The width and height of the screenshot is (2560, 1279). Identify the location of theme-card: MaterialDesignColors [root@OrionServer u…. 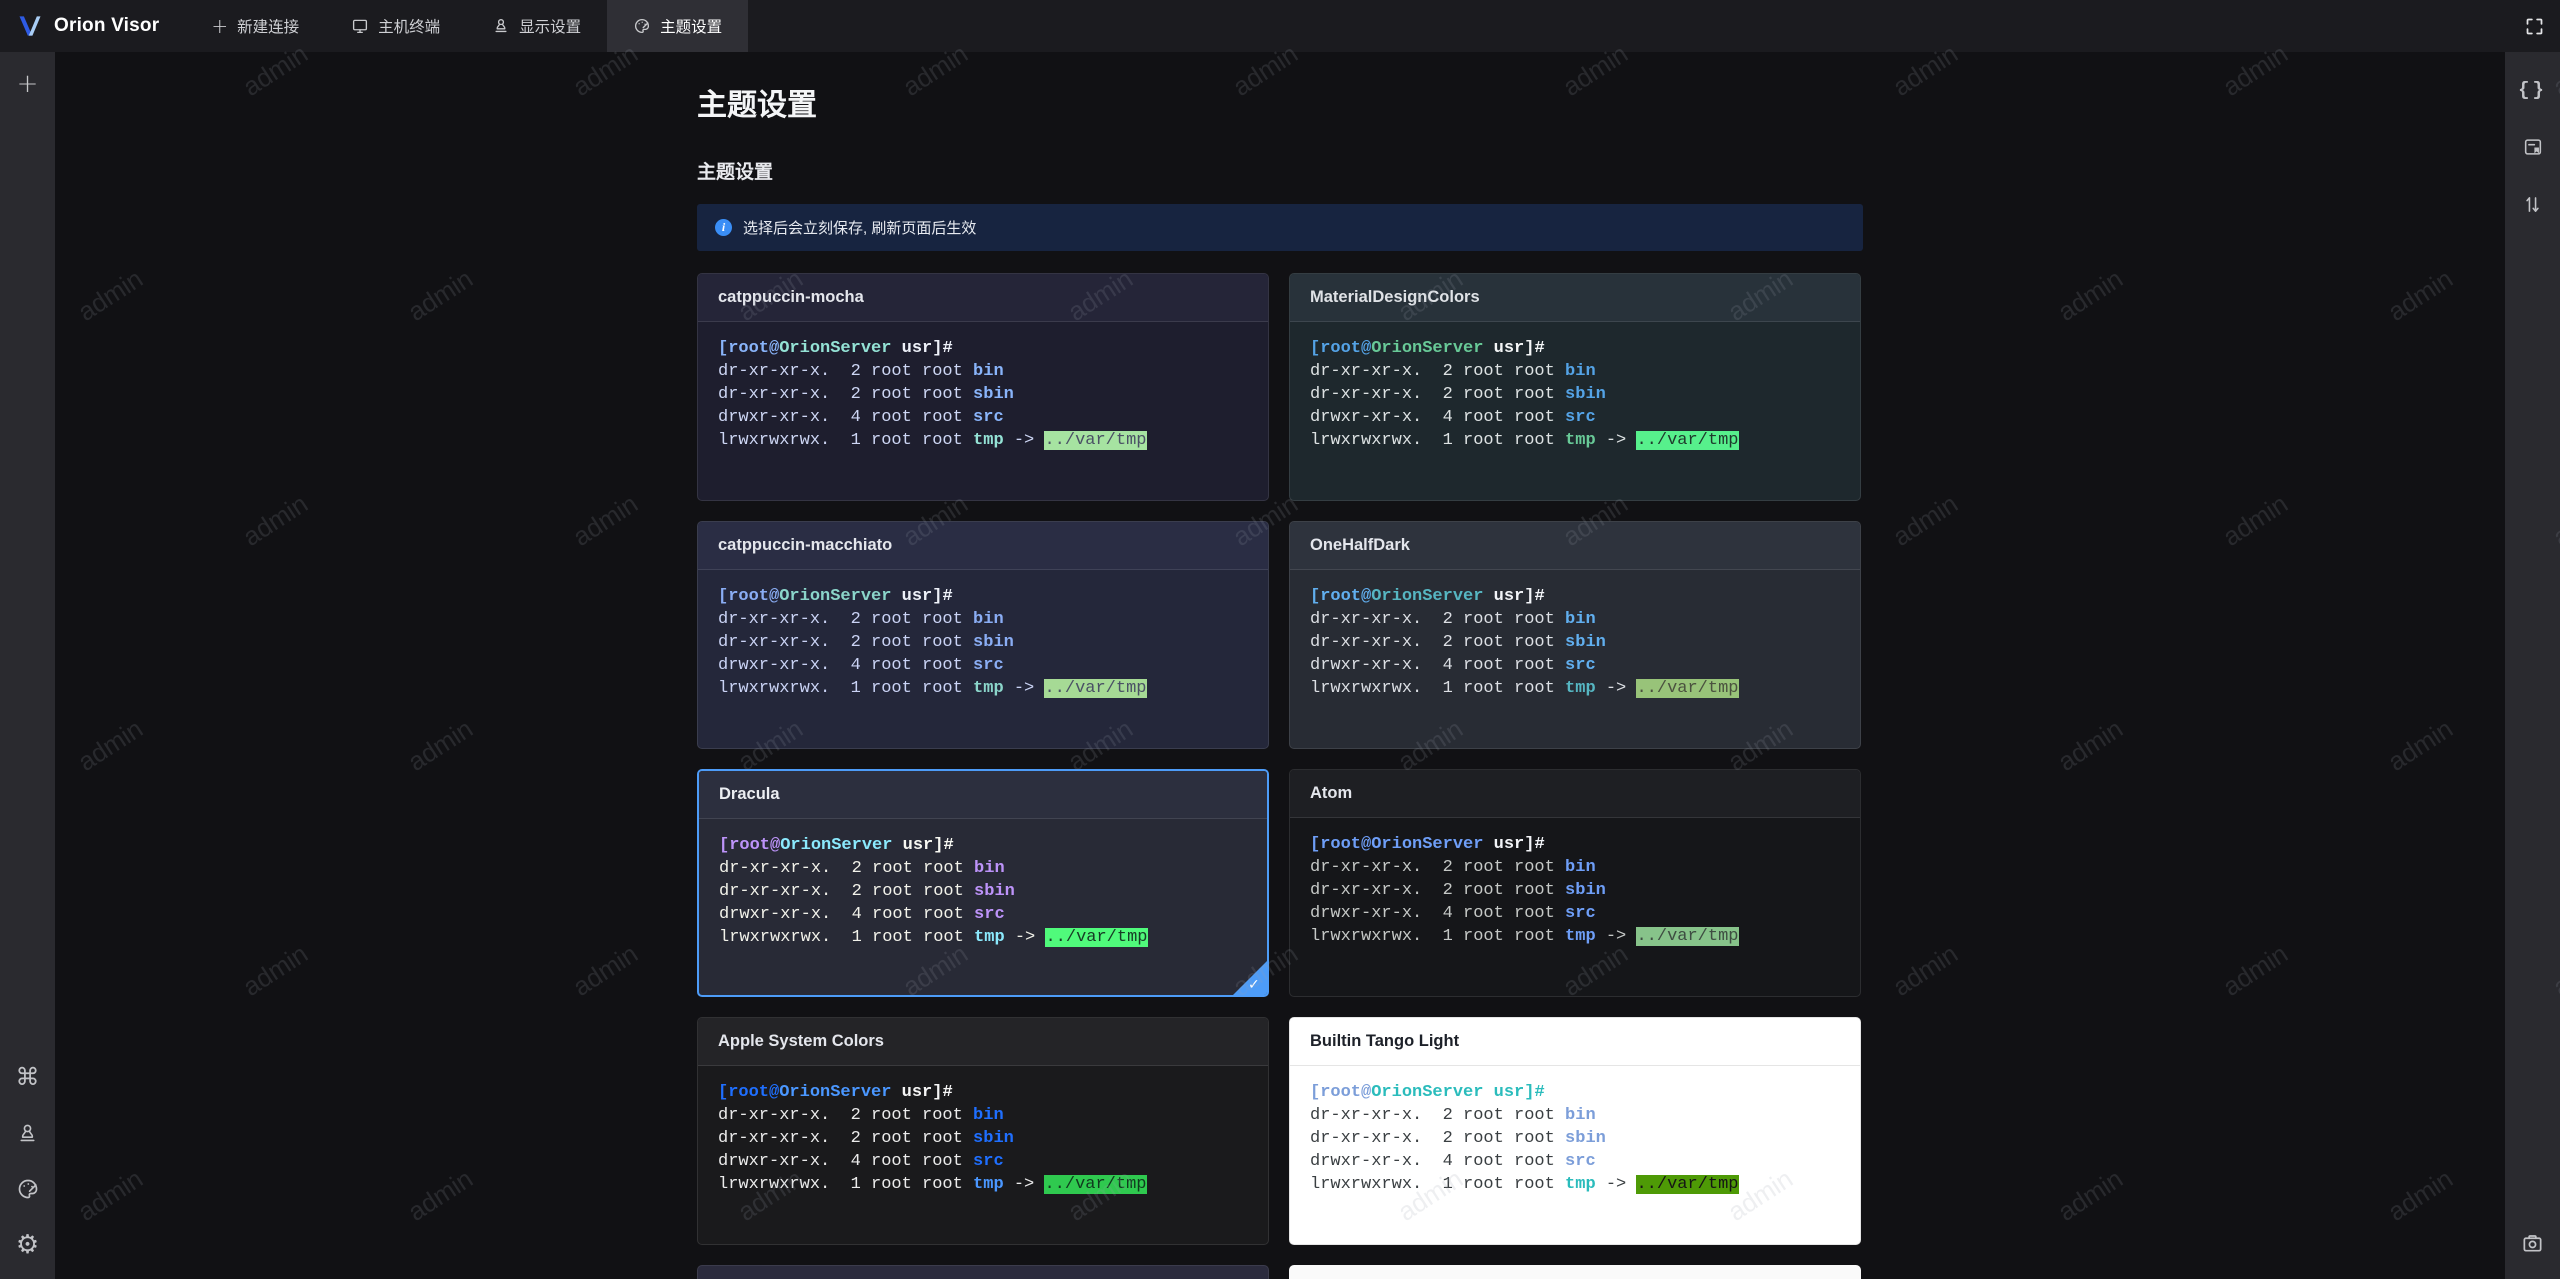
(1575, 387).